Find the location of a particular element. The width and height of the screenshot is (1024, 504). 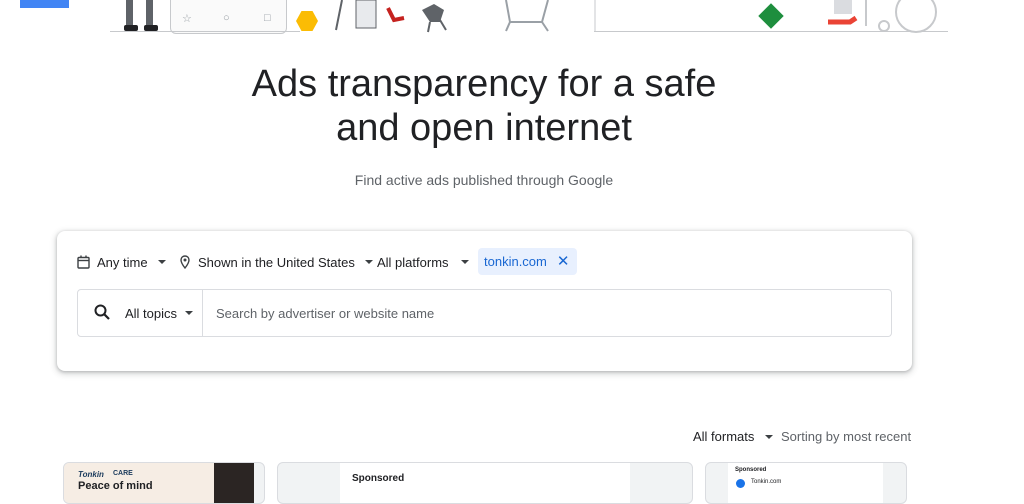

platforms-filter-dropdown: All platforms is located at coordinates (423, 262).